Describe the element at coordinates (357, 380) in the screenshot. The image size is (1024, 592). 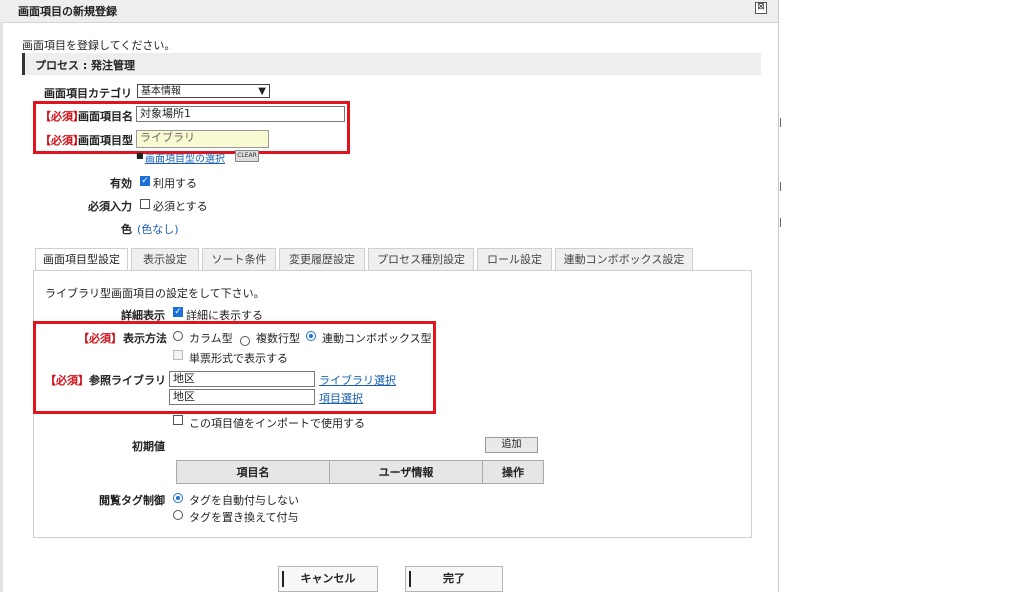
I see `library-select-link: ライブラリ選択` at that location.